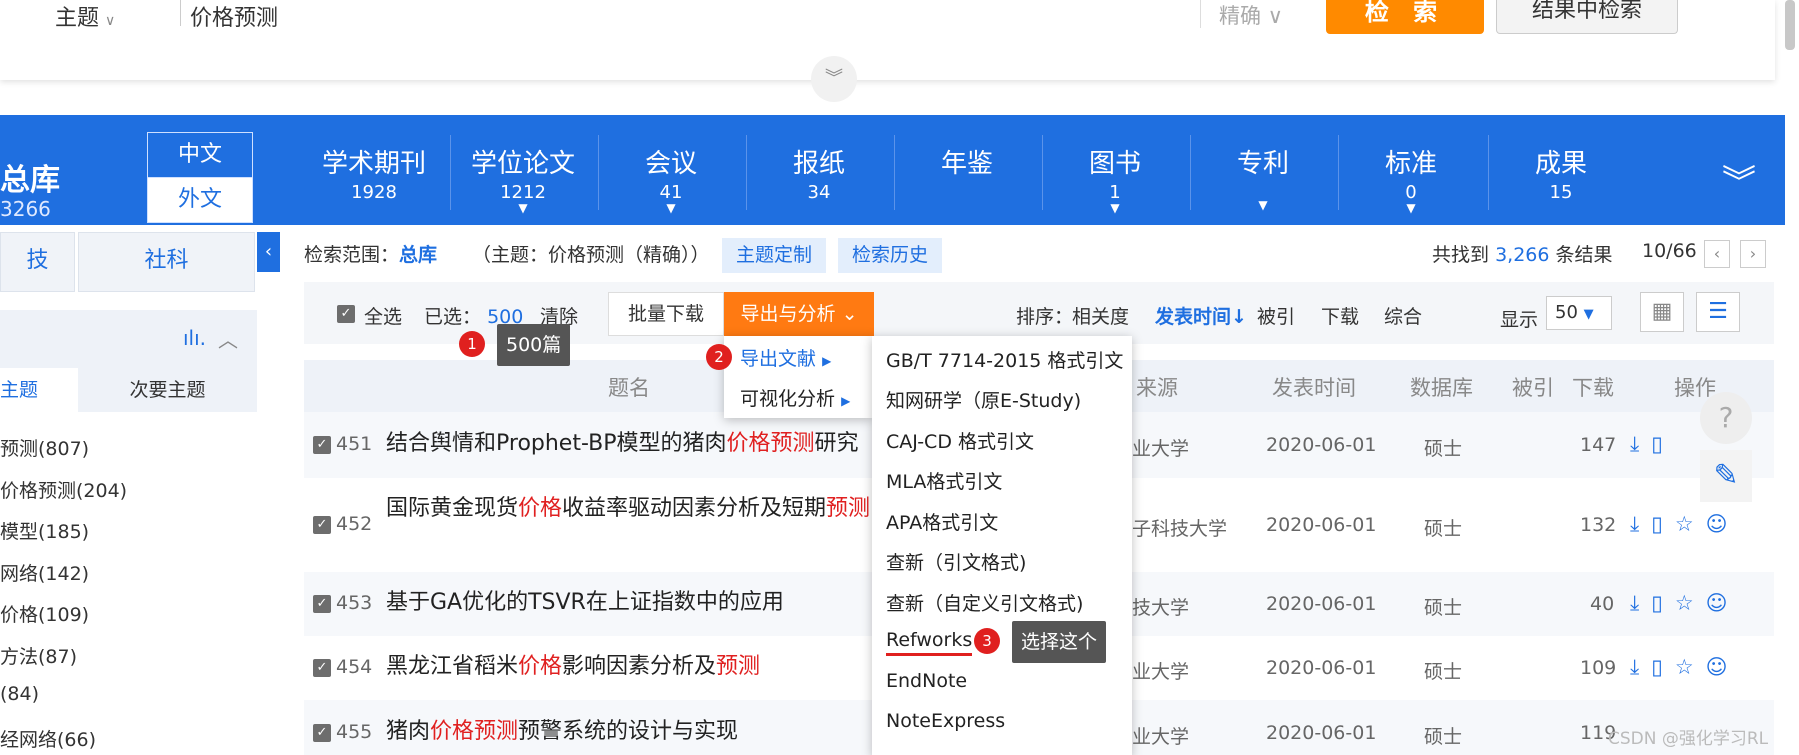 The image size is (1799, 755). I want to click on facet-item: 经网络(66), so click(48, 738).